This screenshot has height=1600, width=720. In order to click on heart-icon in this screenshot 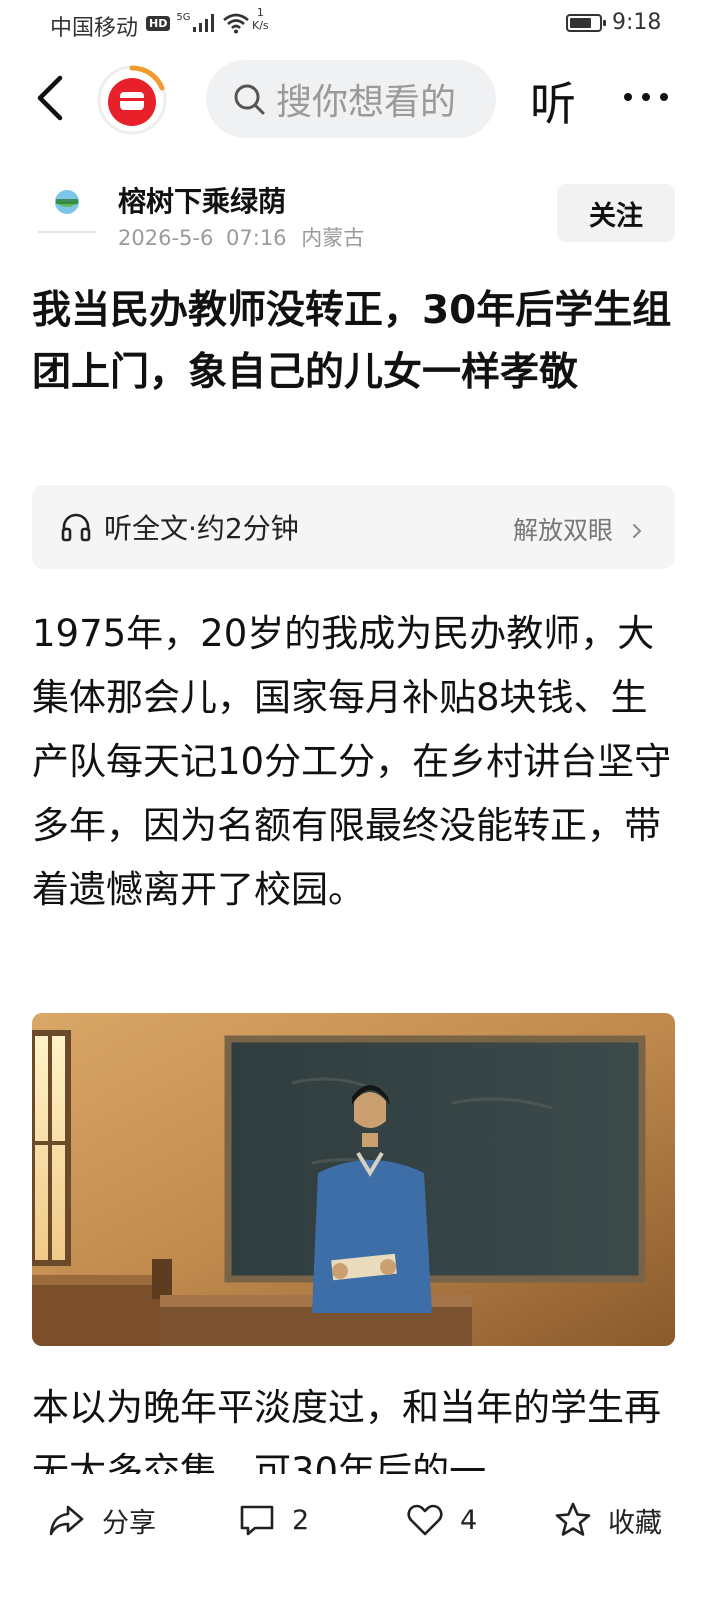, I will do `click(425, 1520)`.